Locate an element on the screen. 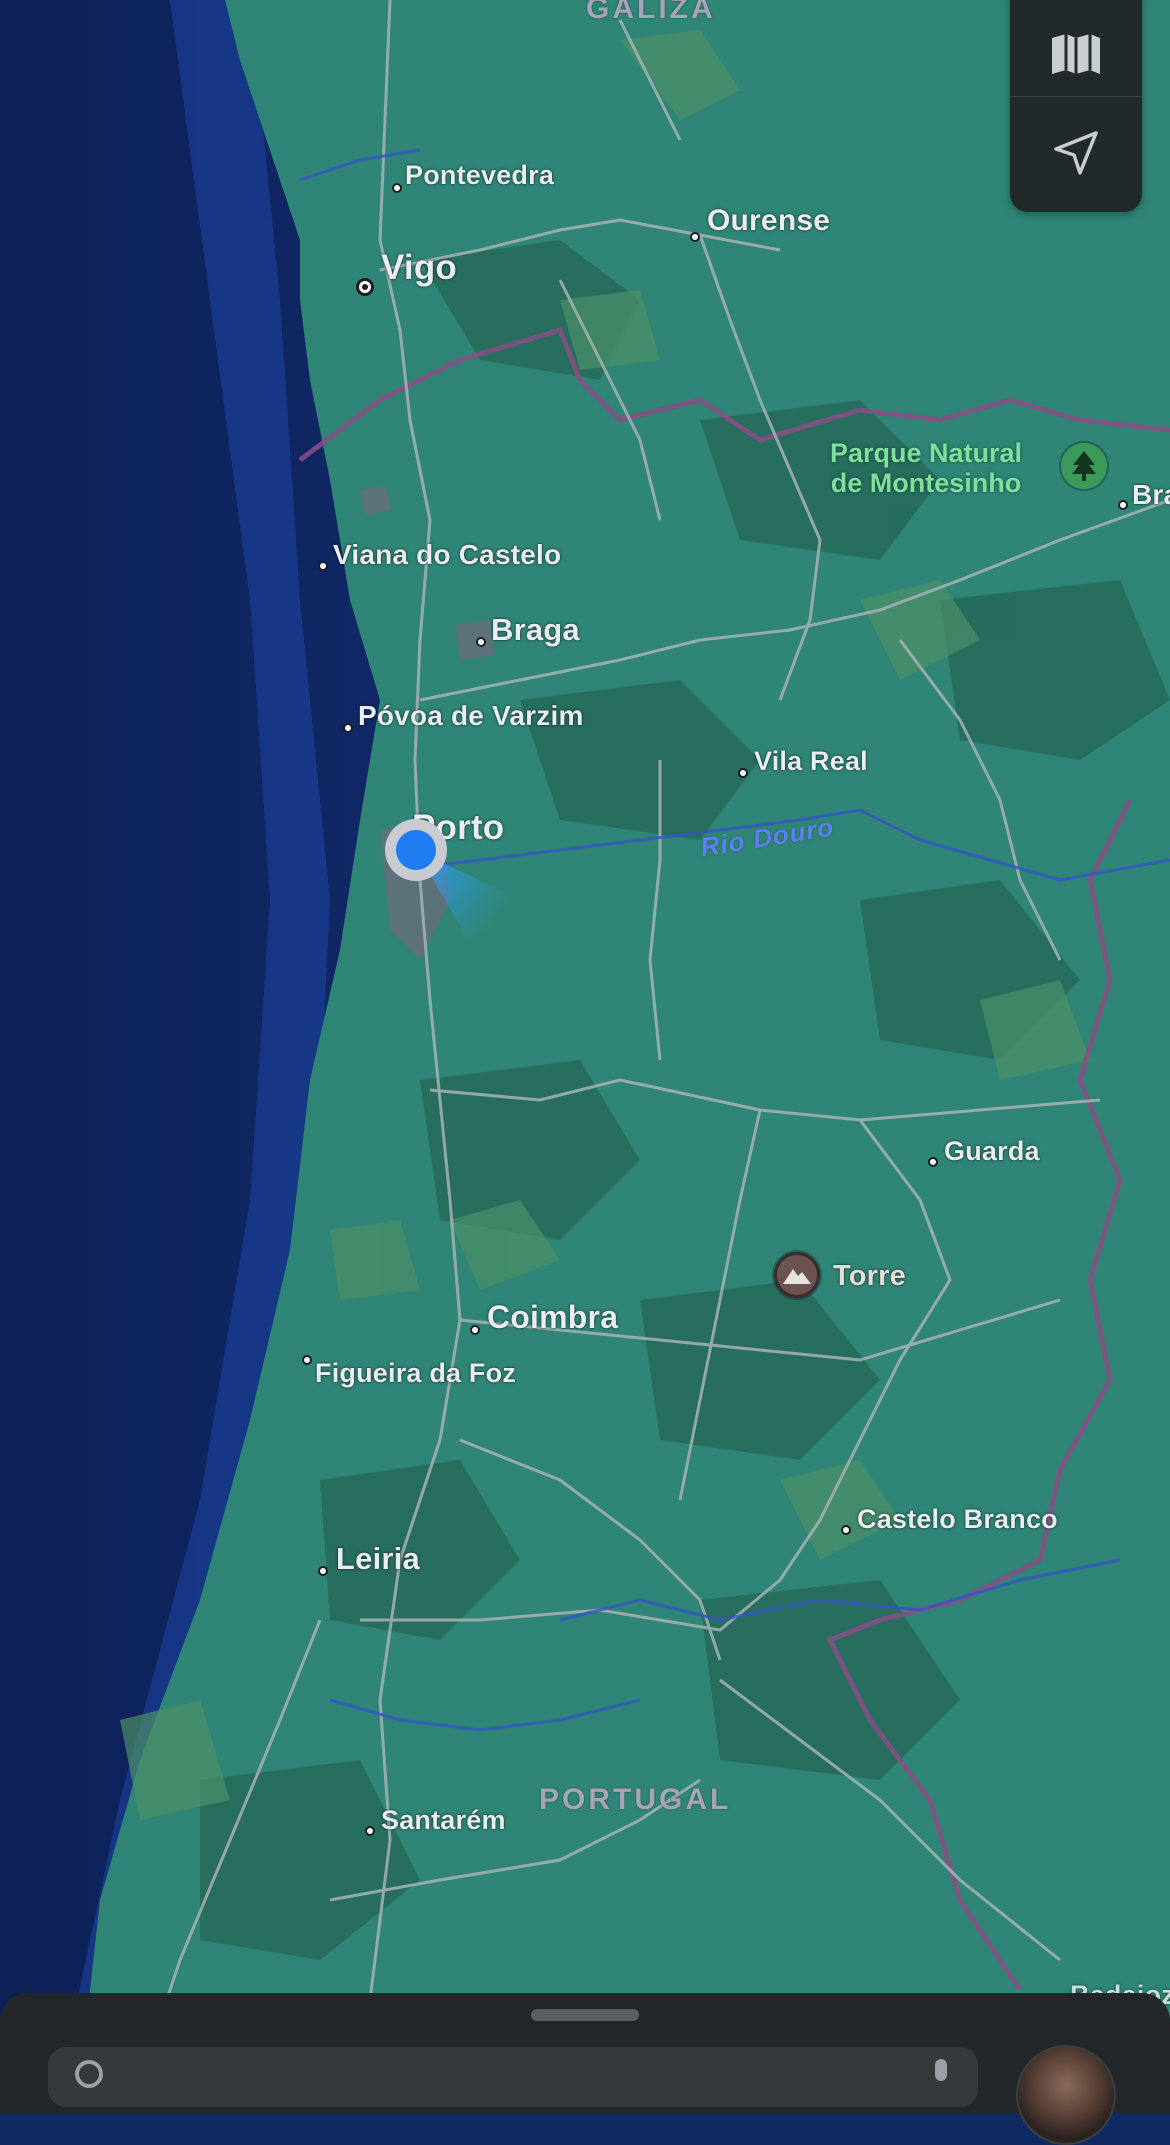 Image resolution: width=1170 pixels, height=2145 pixels. city-dot-ourense is located at coordinates (695, 237).